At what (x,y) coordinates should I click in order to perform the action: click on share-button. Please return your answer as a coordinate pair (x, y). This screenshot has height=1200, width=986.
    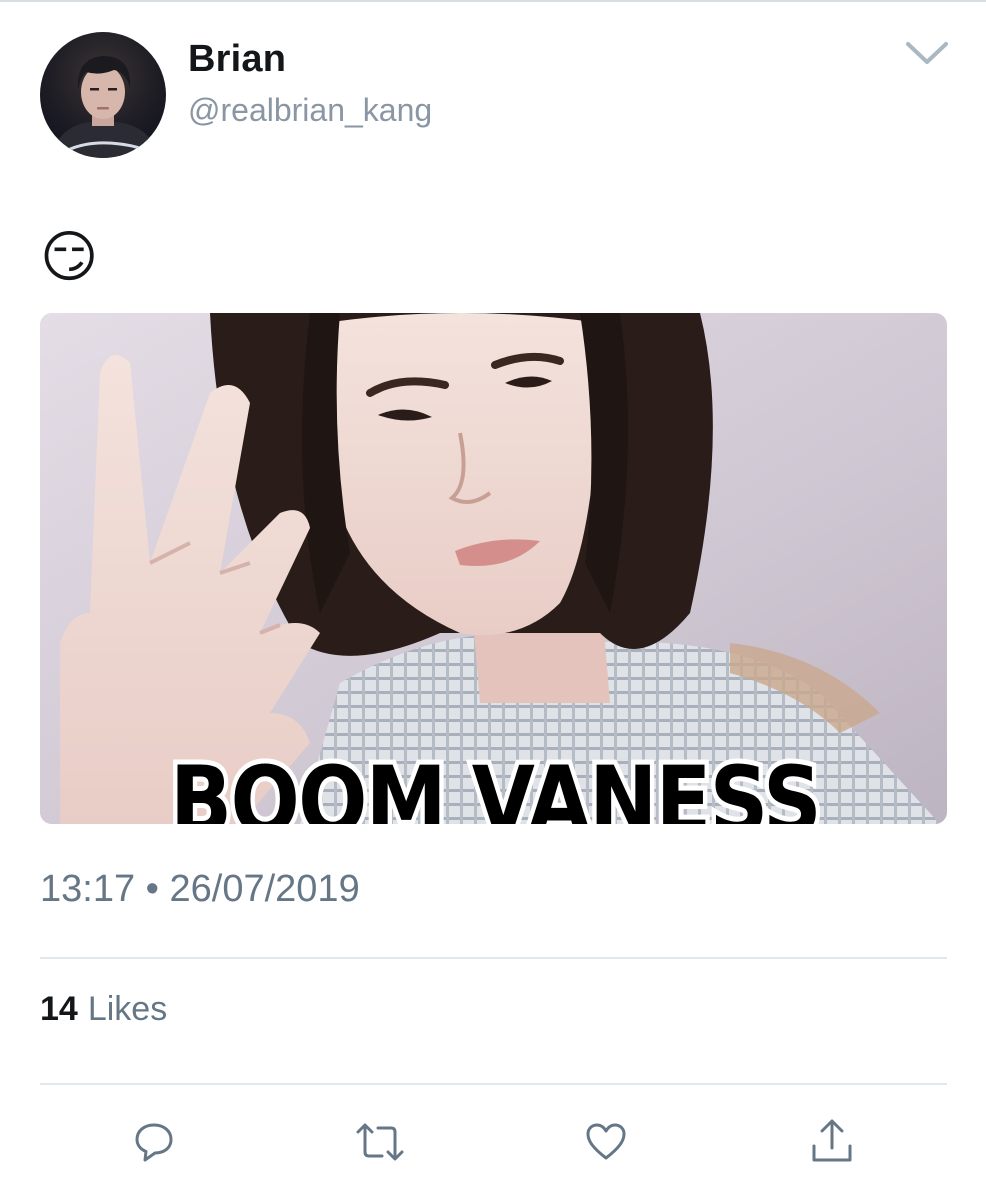
    Looking at the image, I should click on (832, 1142).